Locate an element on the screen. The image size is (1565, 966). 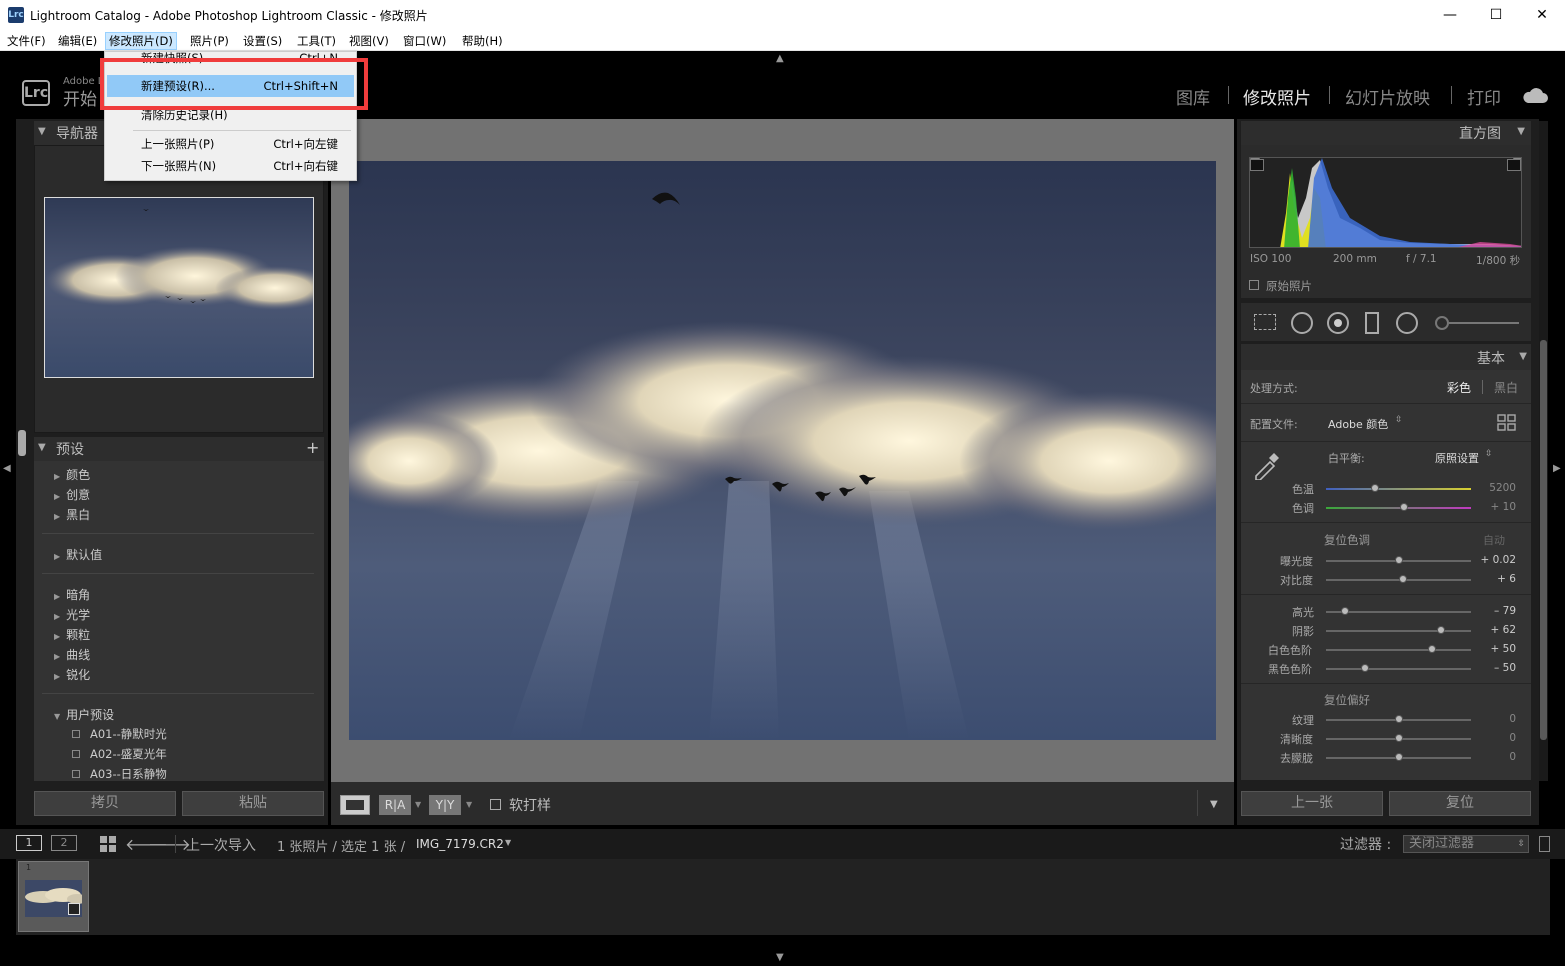
menu-edit: 编辑(E) is located at coordinates (77, 41).